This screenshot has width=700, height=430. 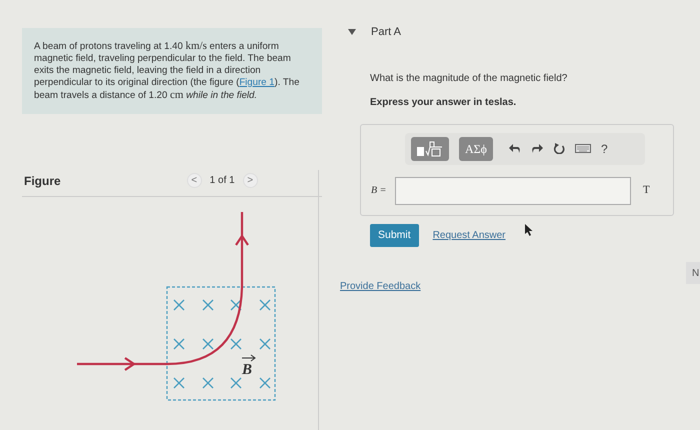 I want to click on submit-button: Submit, so click(x=394, y=236).